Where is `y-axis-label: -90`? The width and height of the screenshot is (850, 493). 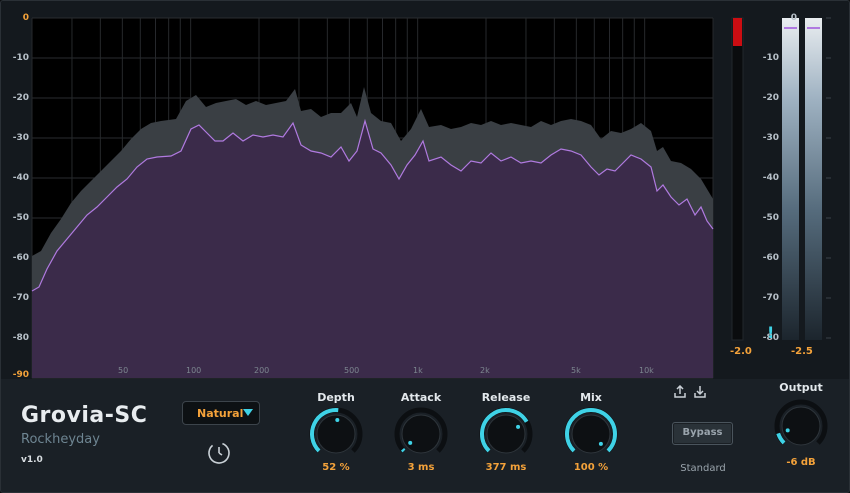 y-axis-label: -90 is located at coordinates (20, 375).